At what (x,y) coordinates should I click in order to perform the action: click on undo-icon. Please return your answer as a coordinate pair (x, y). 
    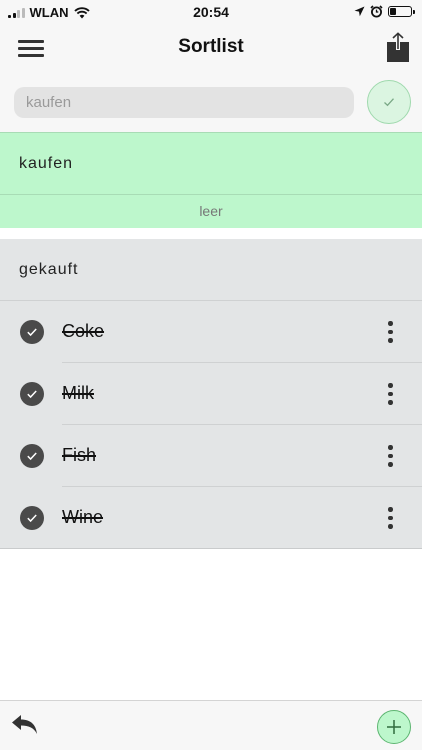
    Looking at the image, I should click on (25, 725).